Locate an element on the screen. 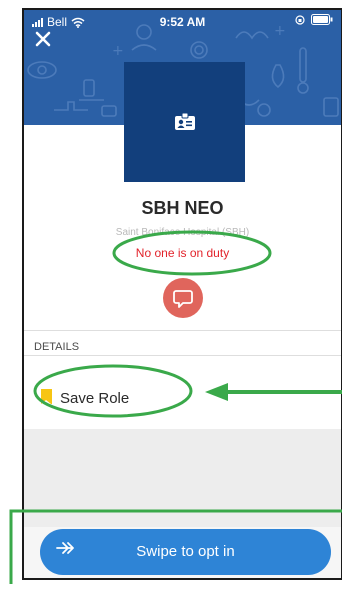 This screenshot has height=589, width=342. annotation-arrow-head is located at coordinates (216, 392).